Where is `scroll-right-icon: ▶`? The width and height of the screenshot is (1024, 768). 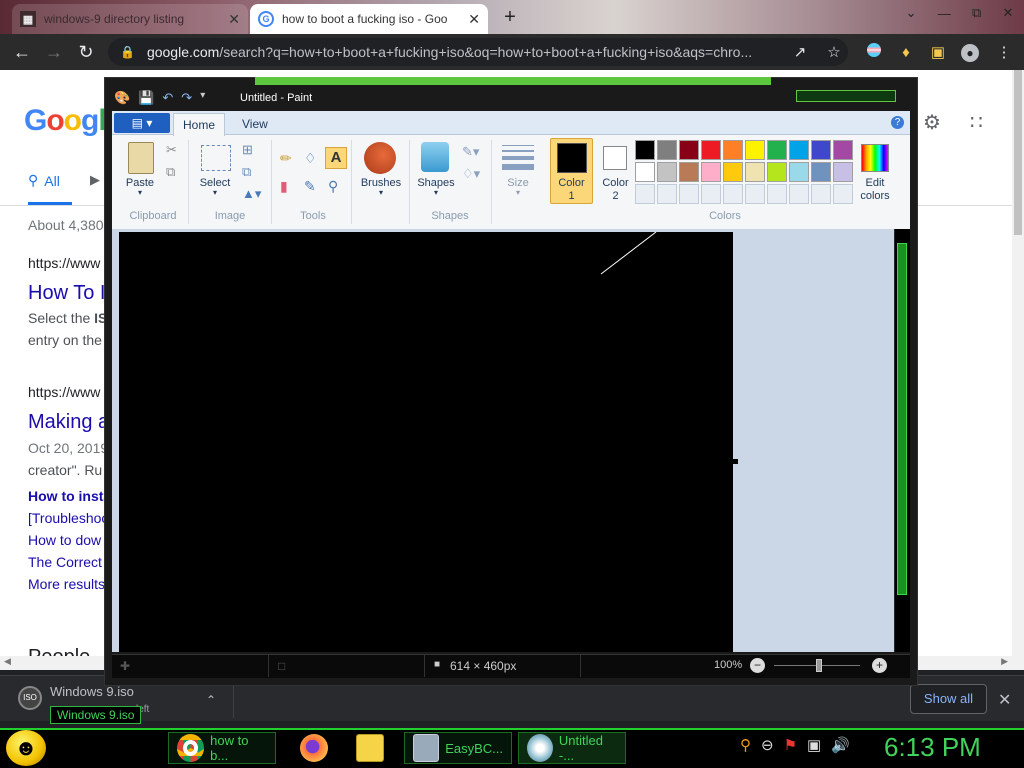
scroll-right-icon: ▶ is located at coordinates (1004, 661).